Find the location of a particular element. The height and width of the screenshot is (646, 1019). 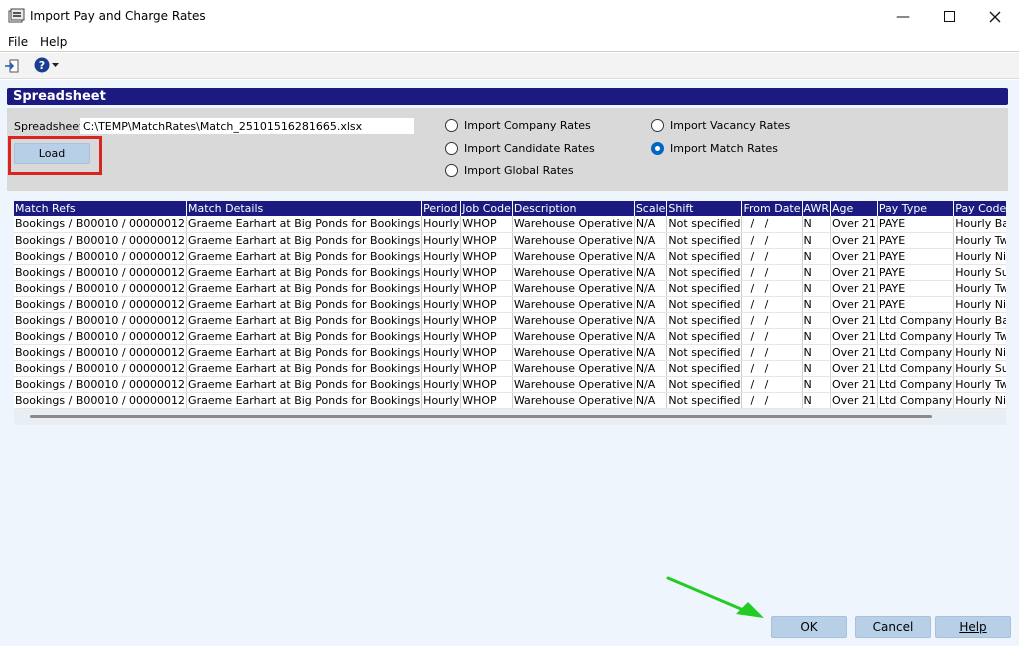

table-cell: Hourly Night is located at coordinates (979, 256).